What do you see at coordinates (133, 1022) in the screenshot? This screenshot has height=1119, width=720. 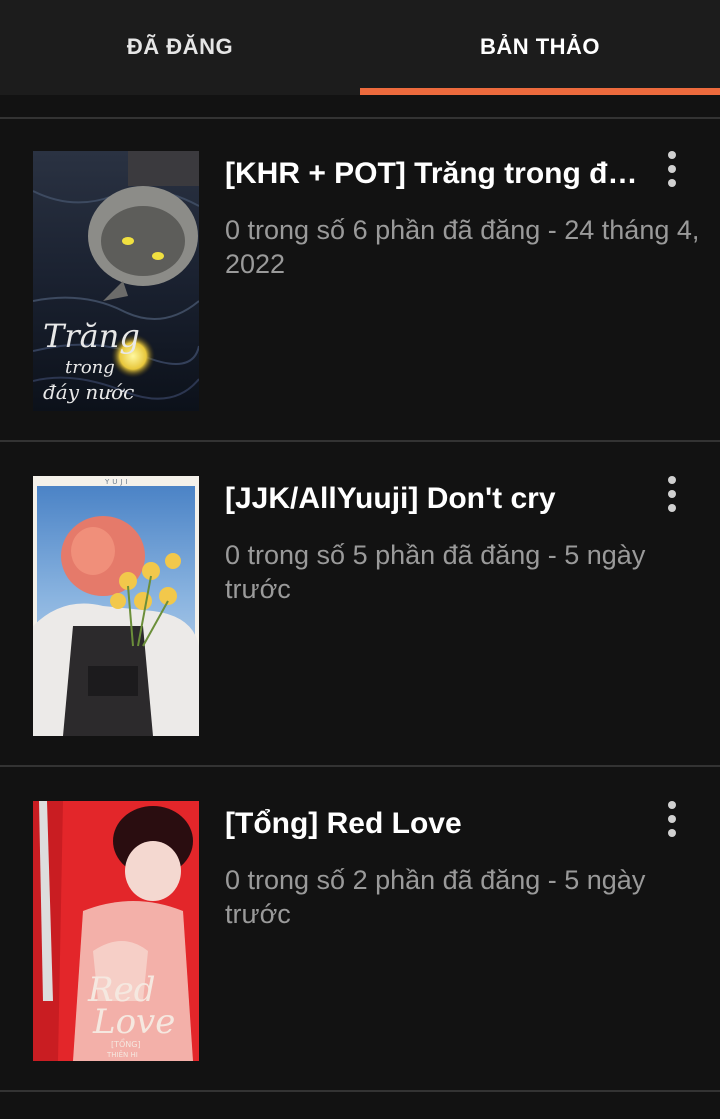 I see `cover-3-text-2: Love` at bounding box center [133, 1022].